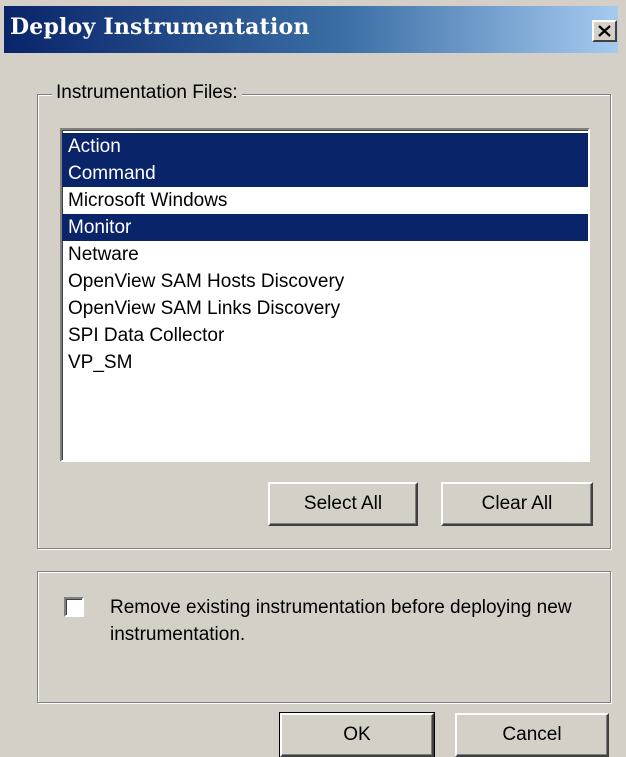 This screenshot has width=626, height=757. What do you see at coordinates (325, 281) in the screenshot?
I see `list-item: OpenView SAM Hosts Discovery` at bounding box center [325, 281].